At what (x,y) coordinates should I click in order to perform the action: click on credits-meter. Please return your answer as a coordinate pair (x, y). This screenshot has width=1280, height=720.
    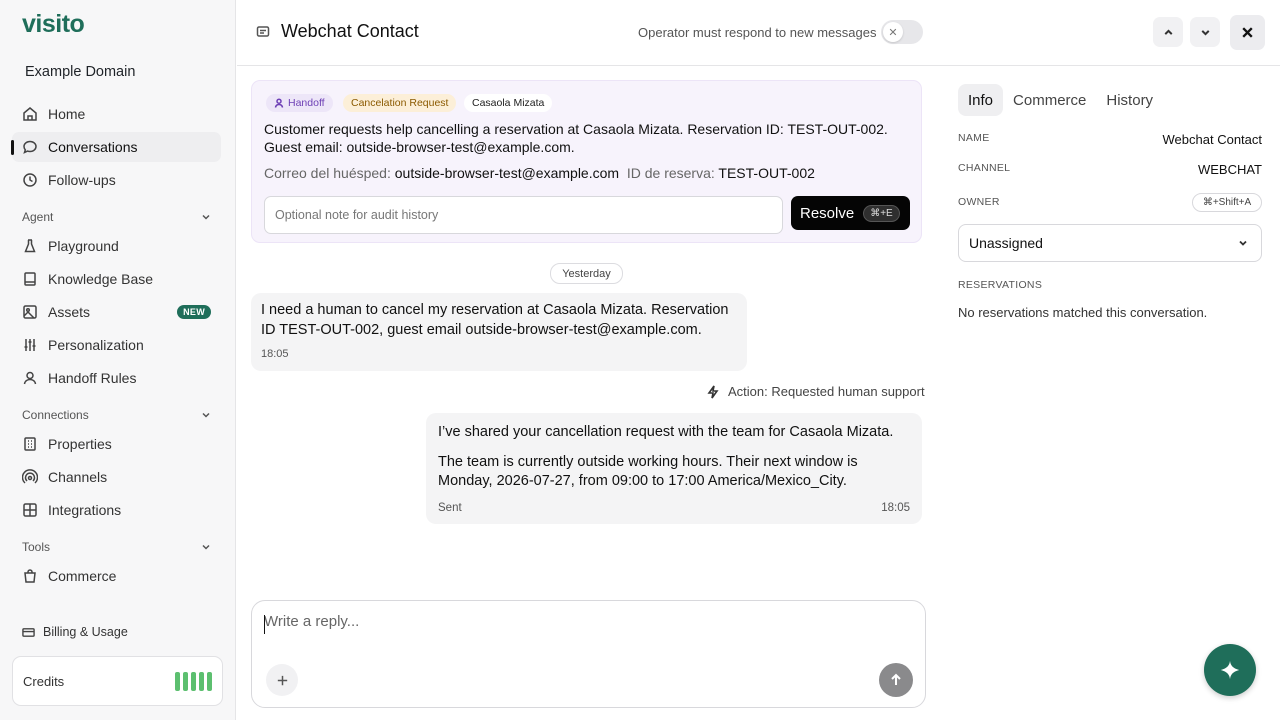
    Looking at the image, I should click on (193, 681).